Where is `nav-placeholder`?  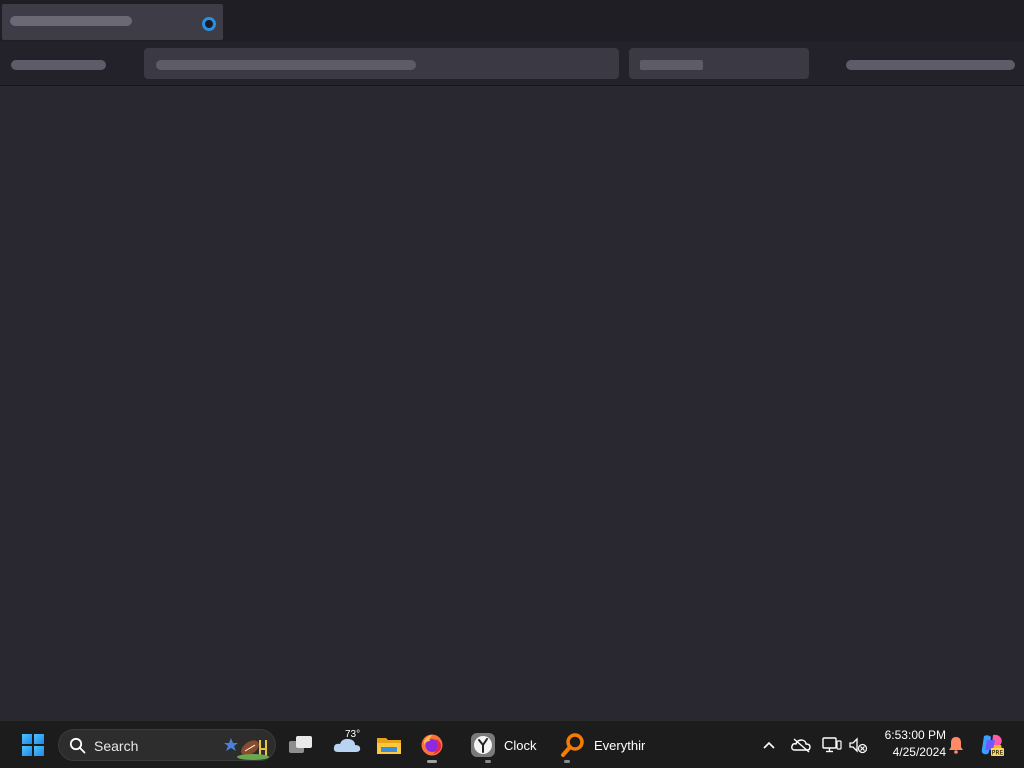 nav-placeholder is located at coordinates (58, 65).